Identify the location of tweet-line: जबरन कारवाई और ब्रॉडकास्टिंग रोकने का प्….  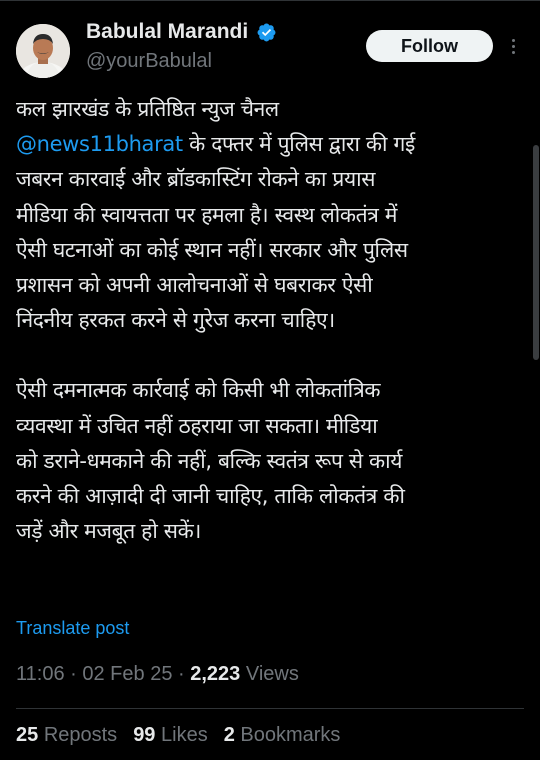
(196, 179).